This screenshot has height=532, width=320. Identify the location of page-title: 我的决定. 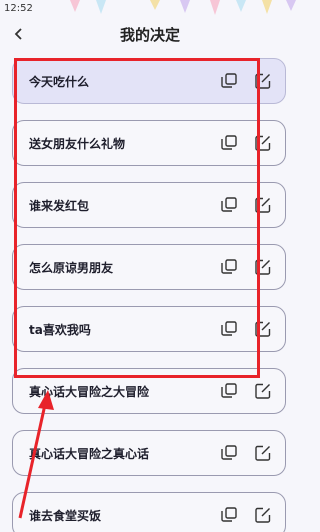
(149, 34).